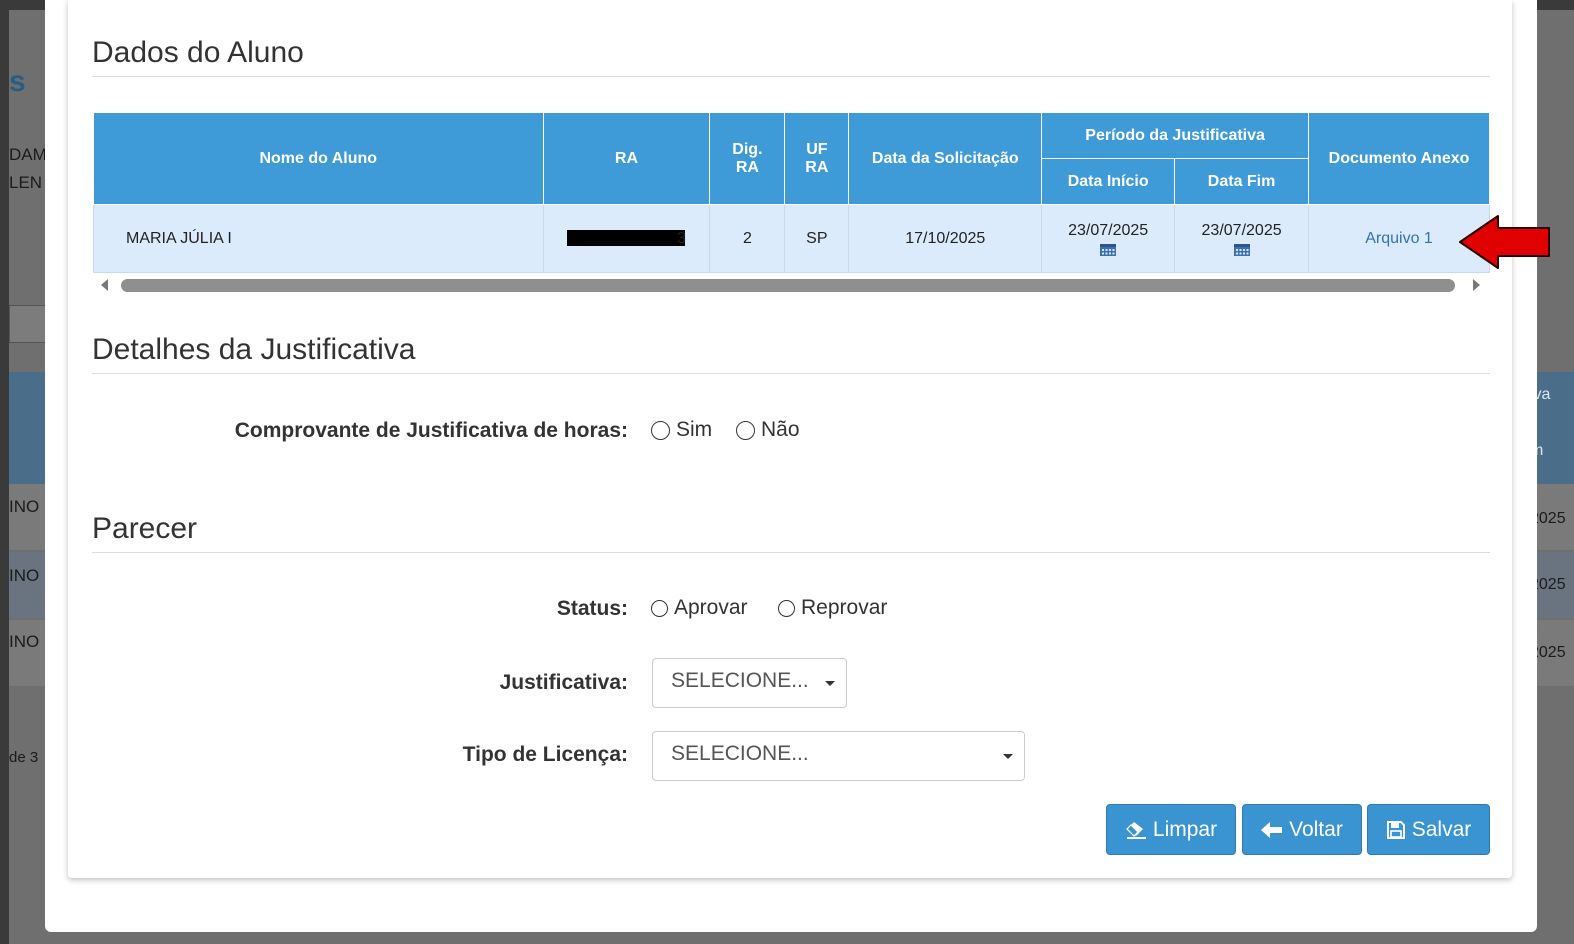  I want to click on limpar-button: Limpar, so click(1171, 829).